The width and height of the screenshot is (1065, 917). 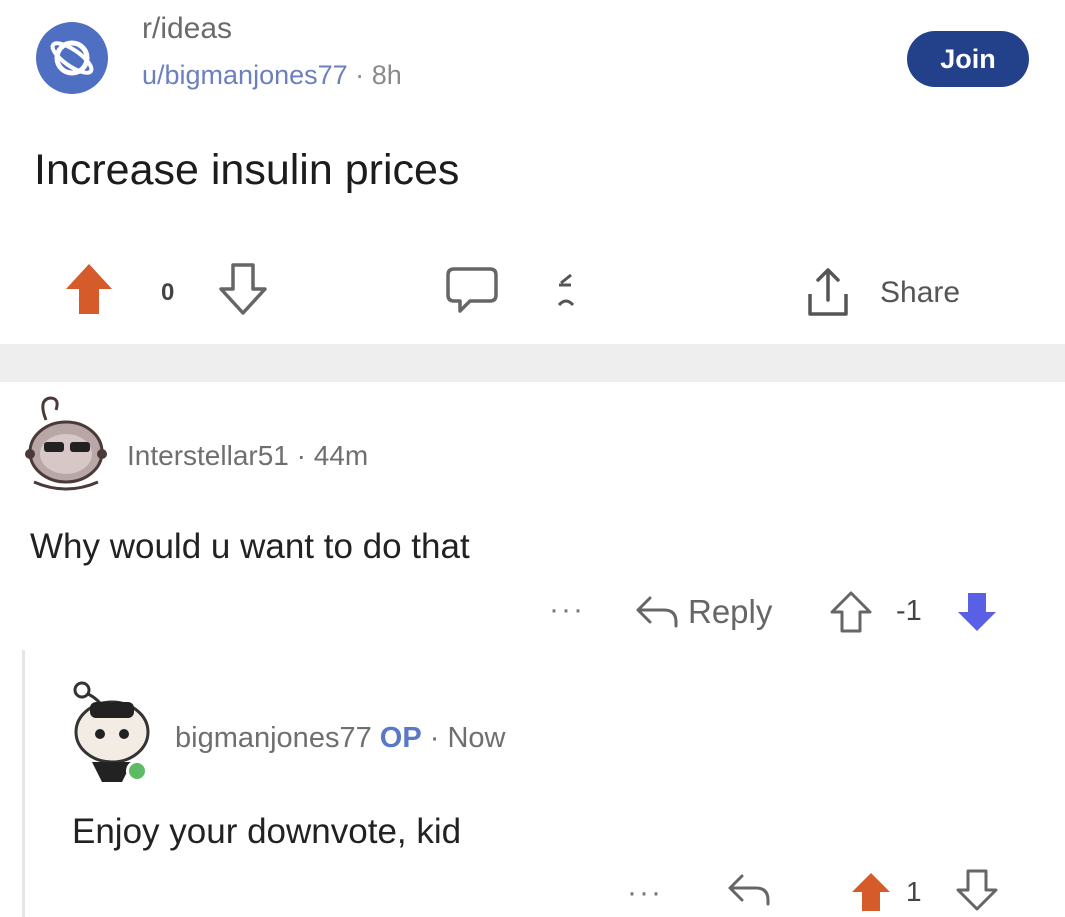 I want to click on post-score: 0, so click(x=168, y=292).